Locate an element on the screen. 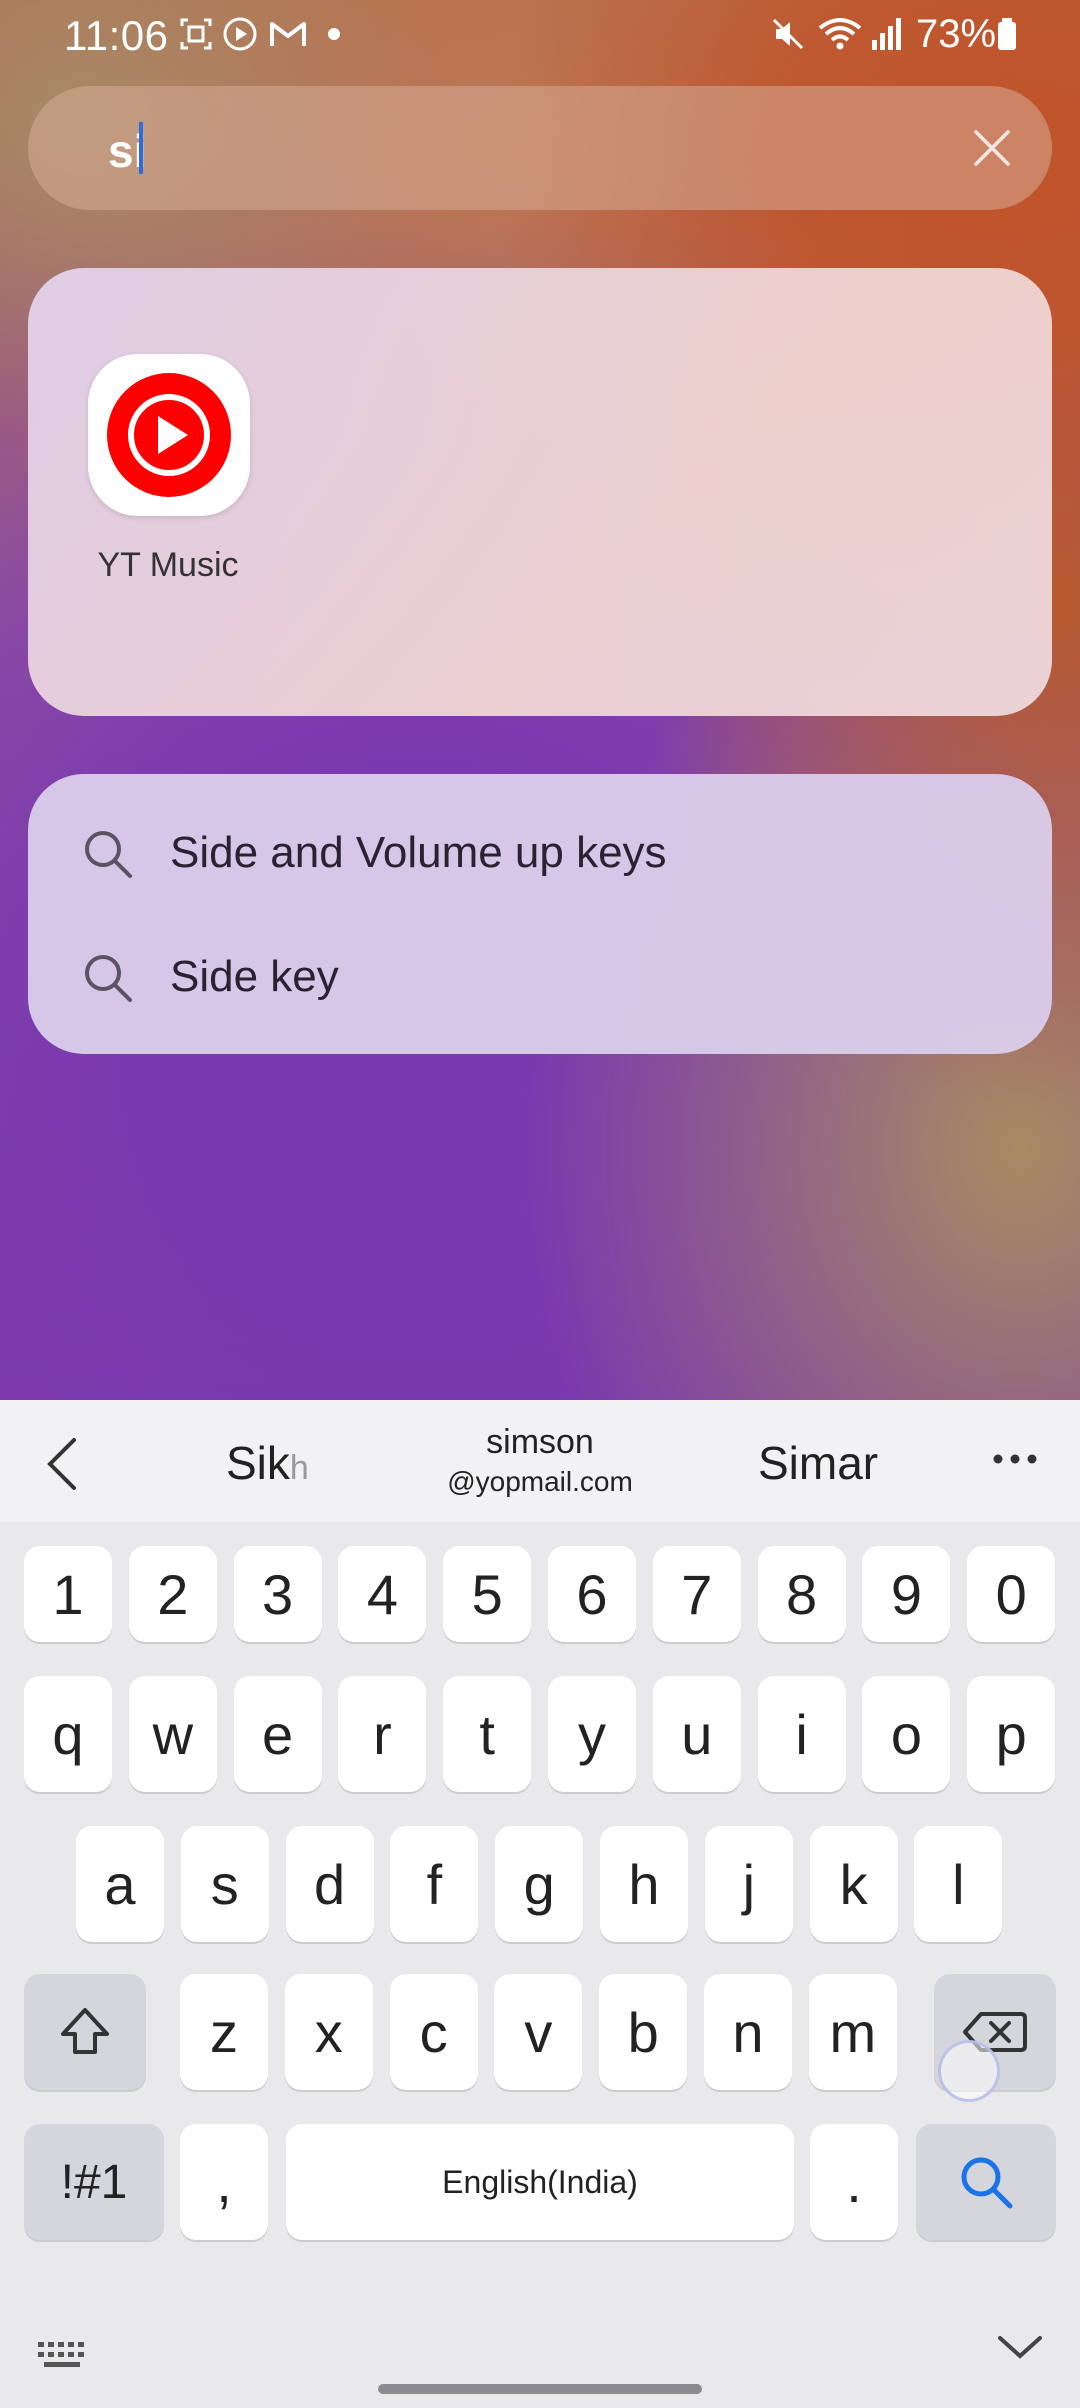  key-p: p is located at coordinates (1011, 1734).